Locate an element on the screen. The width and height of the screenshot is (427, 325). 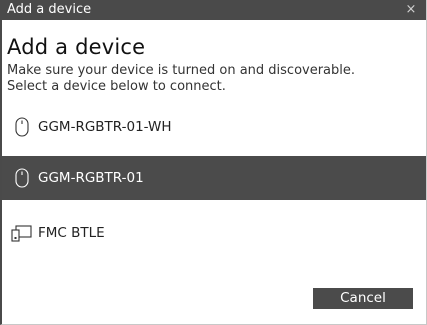
instruction-line-2: Select a device below to connect. is located at coordinates (116, 86).